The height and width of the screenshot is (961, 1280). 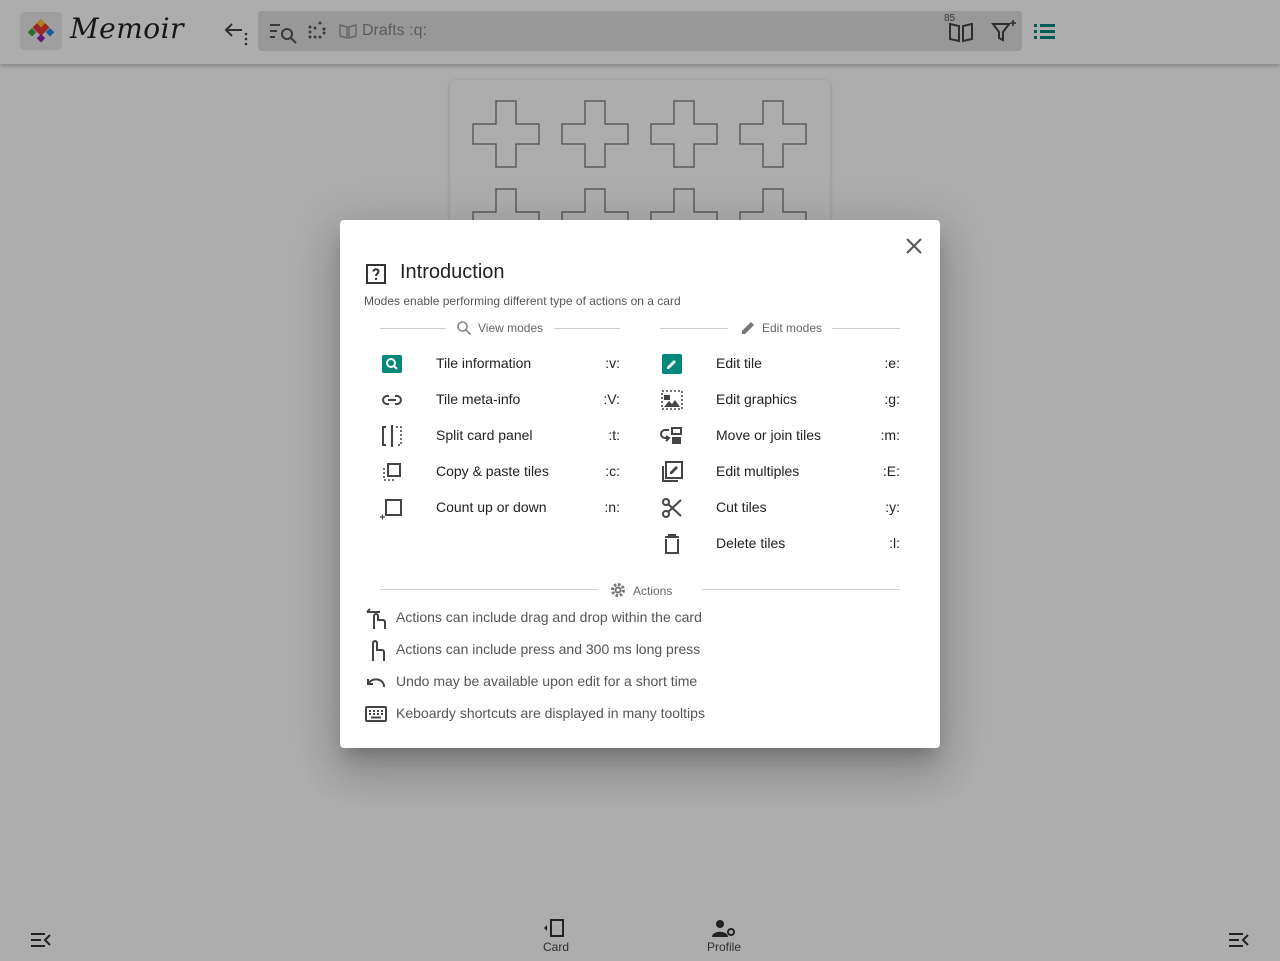 I want to click on link-icon, so click(x=392, y=400).